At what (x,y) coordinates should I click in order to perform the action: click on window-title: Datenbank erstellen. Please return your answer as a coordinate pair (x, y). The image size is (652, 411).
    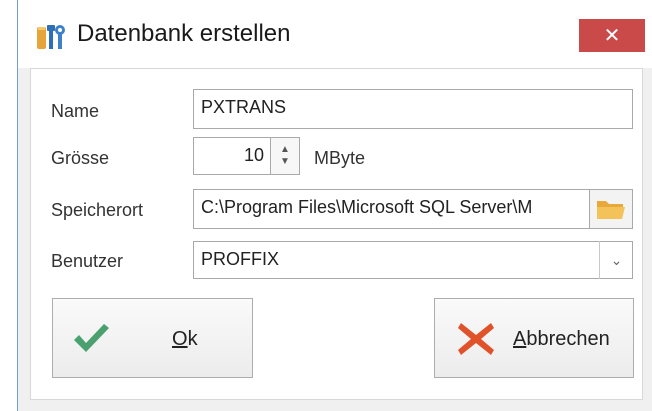
    Looking at the image, I should click on (184, 33).